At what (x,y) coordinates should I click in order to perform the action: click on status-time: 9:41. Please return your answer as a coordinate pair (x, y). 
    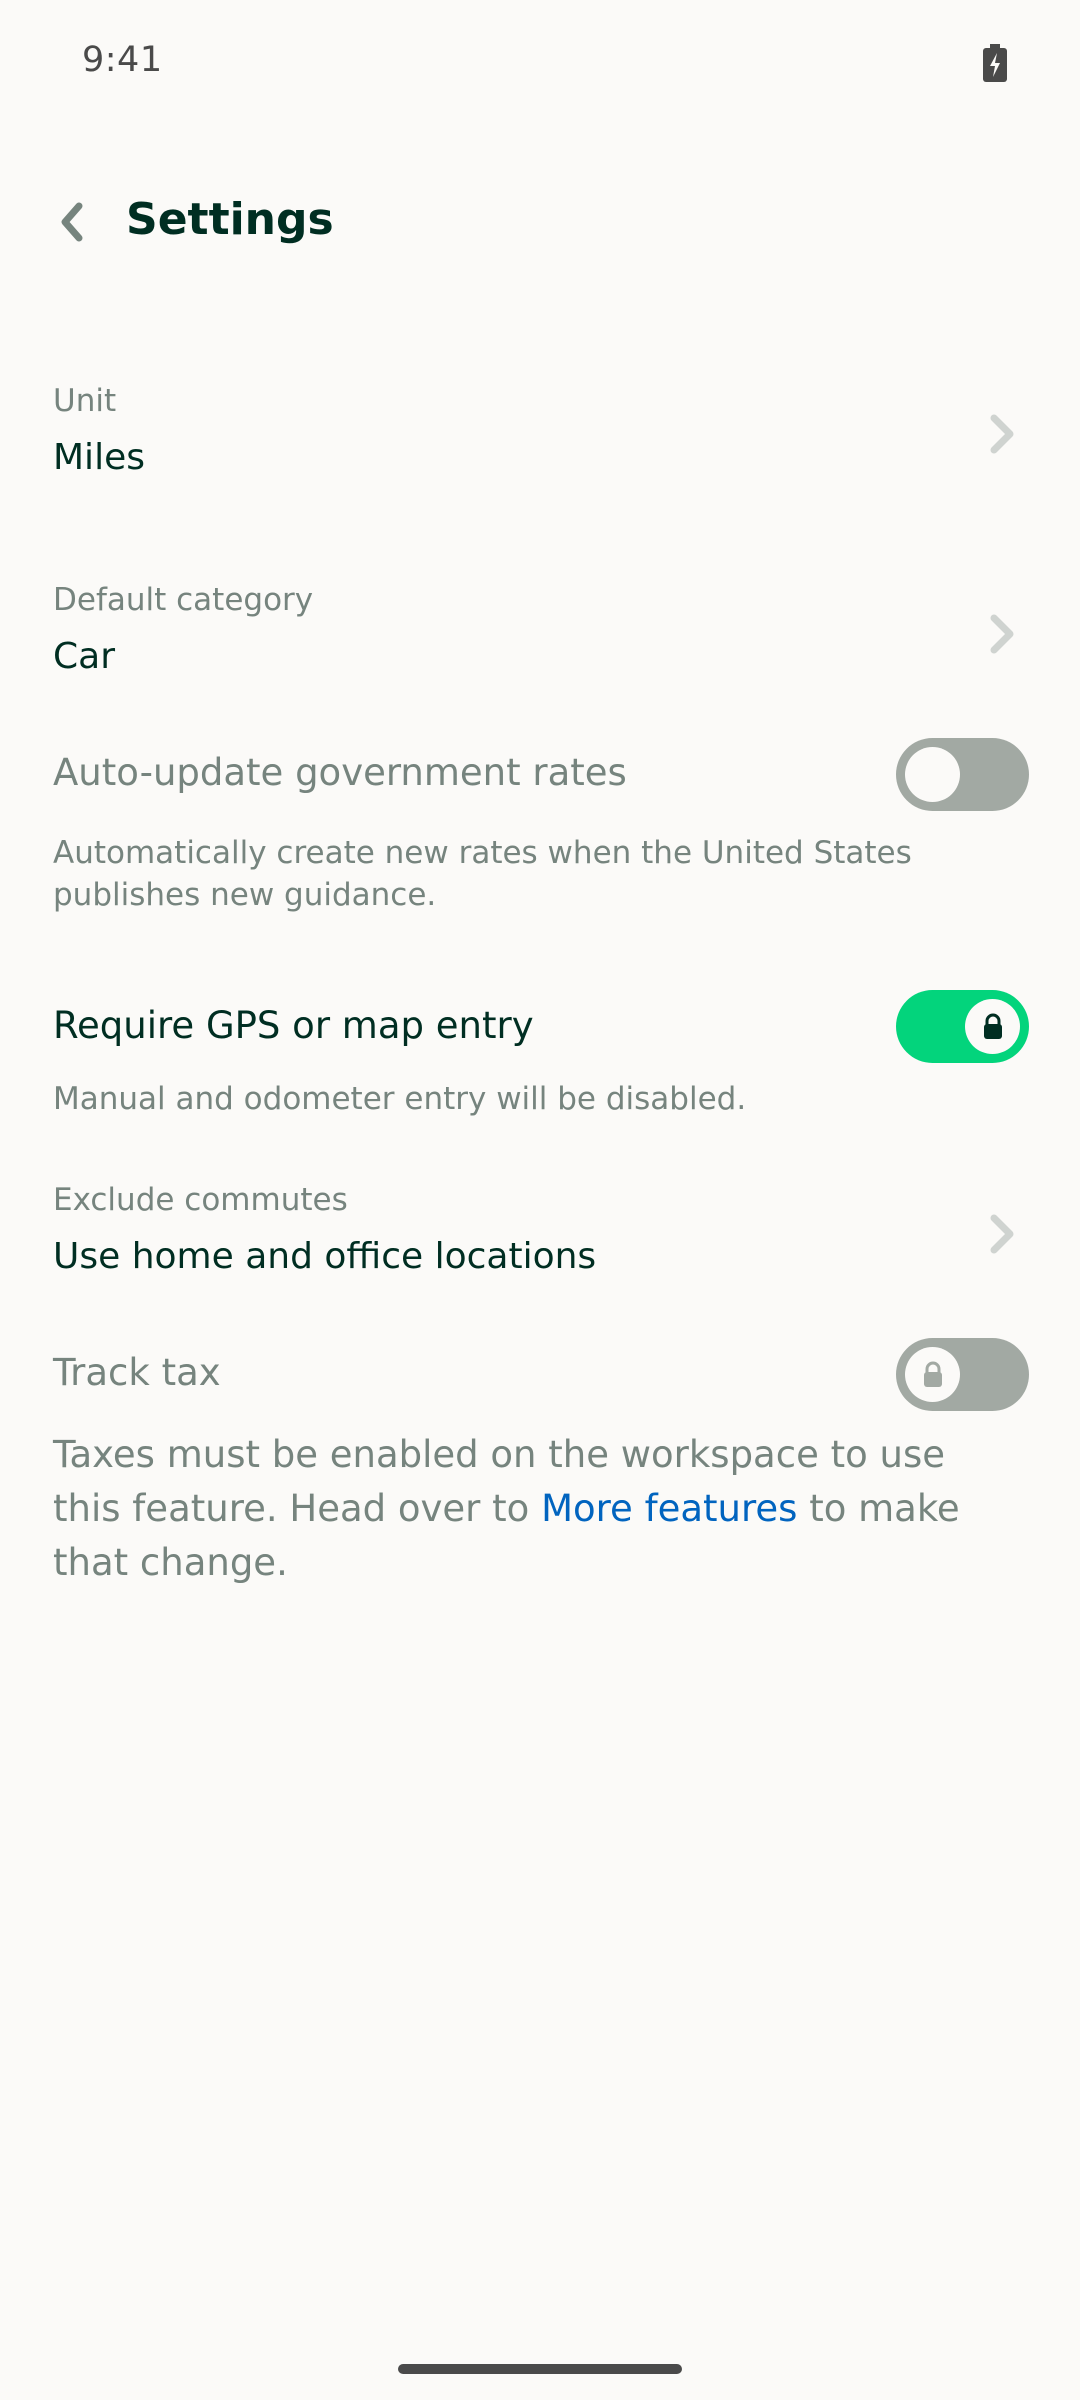
    Looking at the image, I should click on (122, 60).